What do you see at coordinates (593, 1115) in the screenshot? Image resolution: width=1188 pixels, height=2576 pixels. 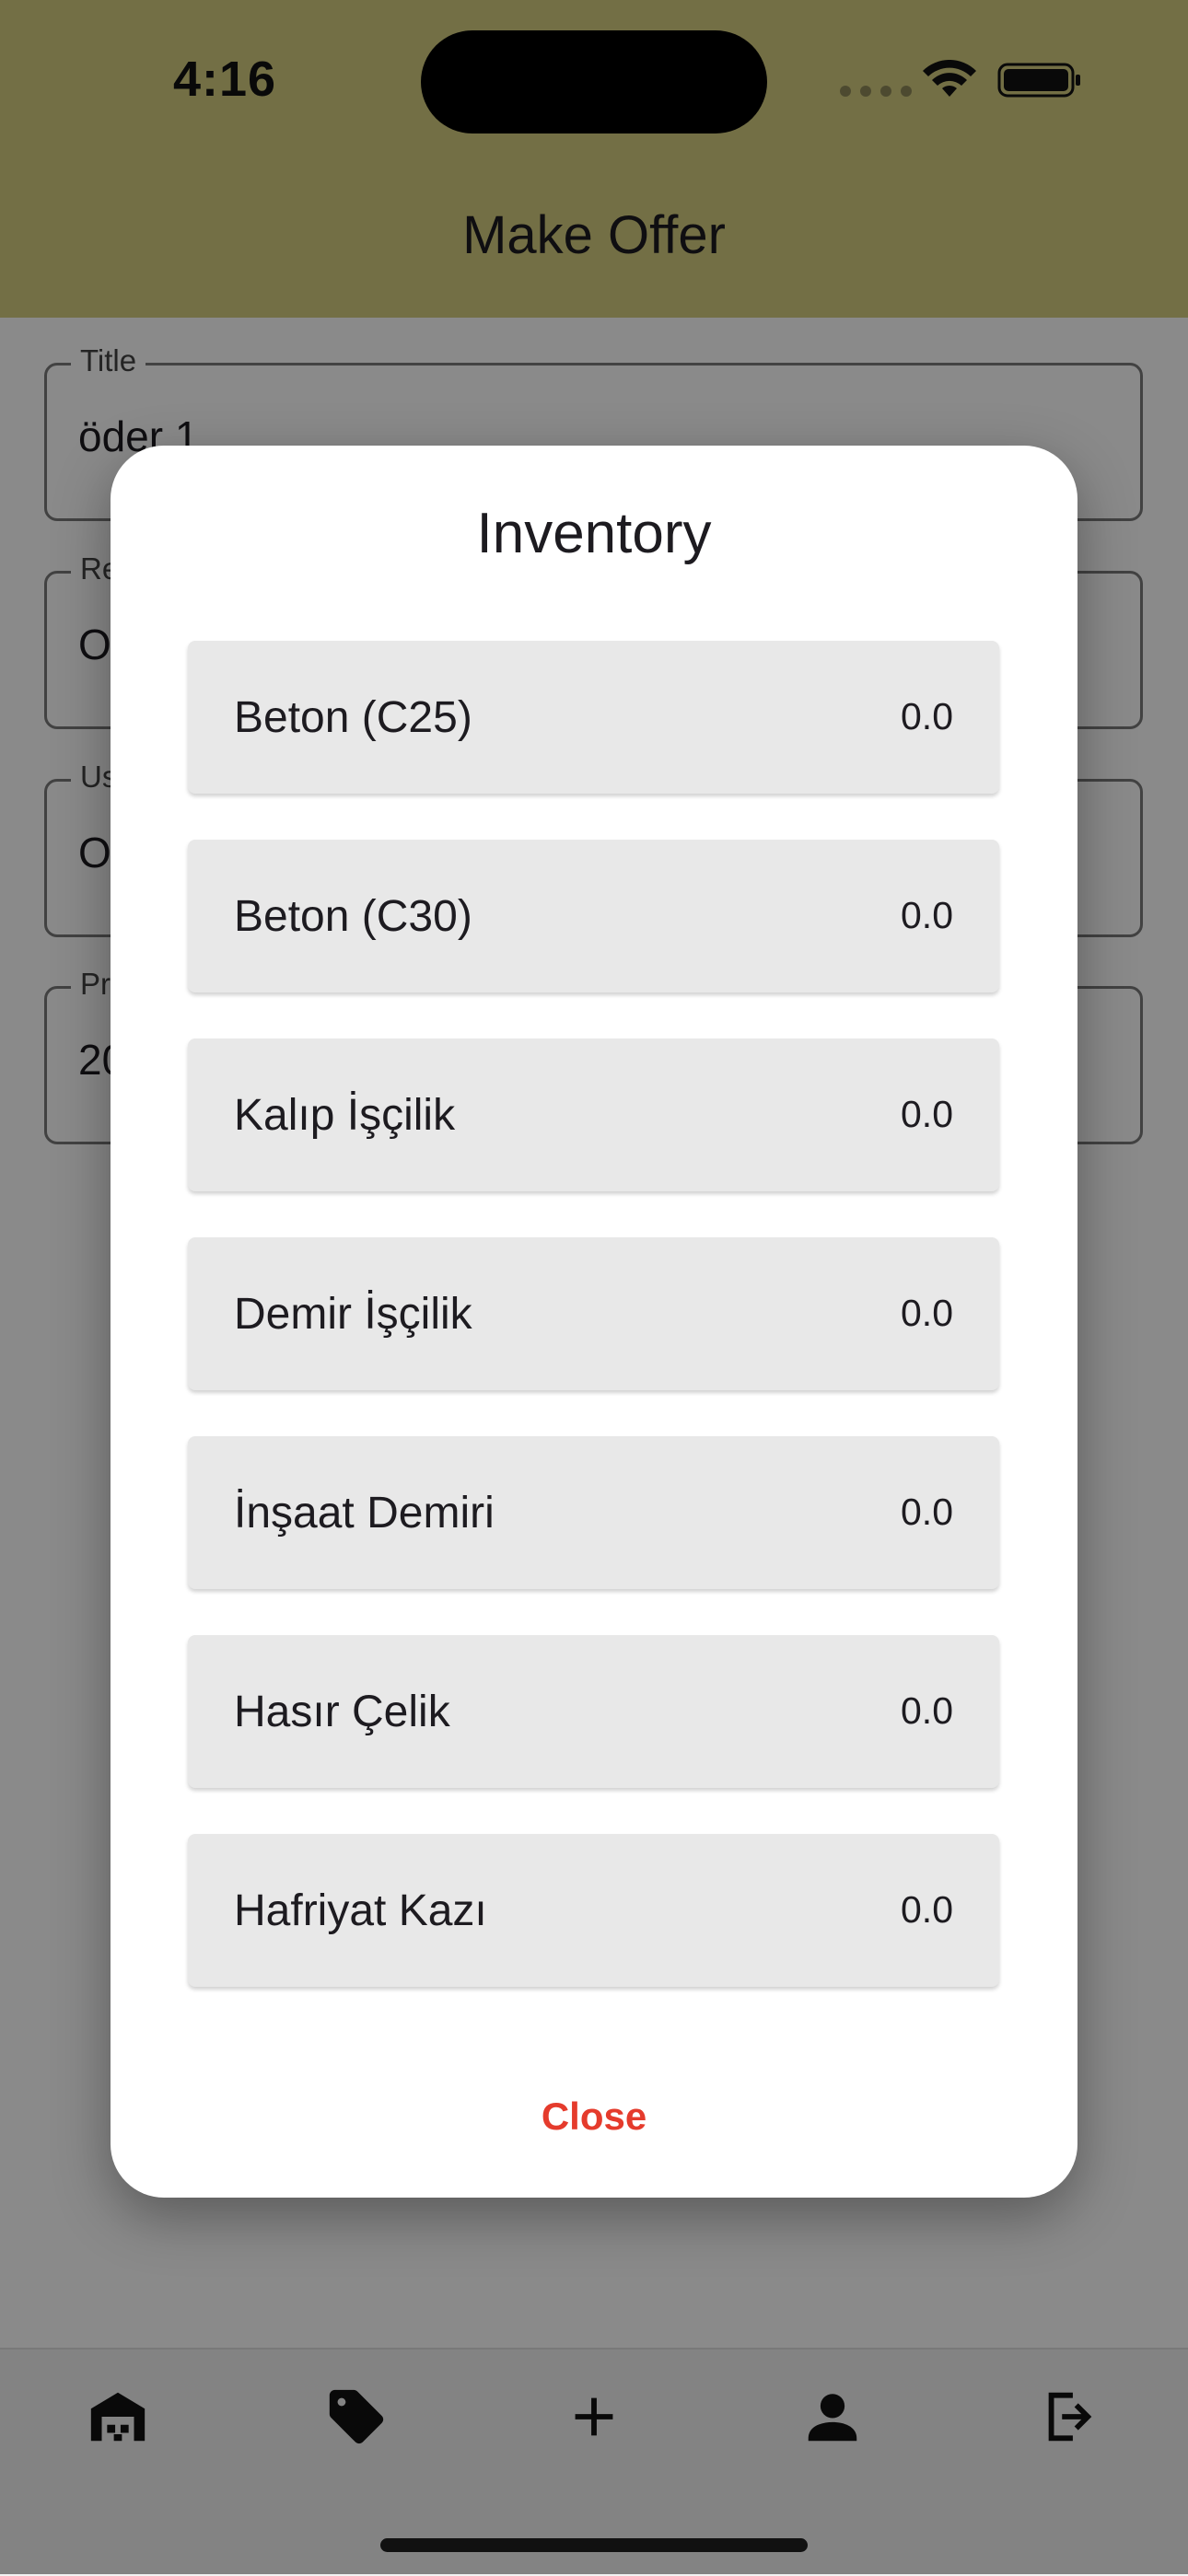 I see `inventory-item: Kalıp İşçilik 0.0` at bounding box center [593, 1115].